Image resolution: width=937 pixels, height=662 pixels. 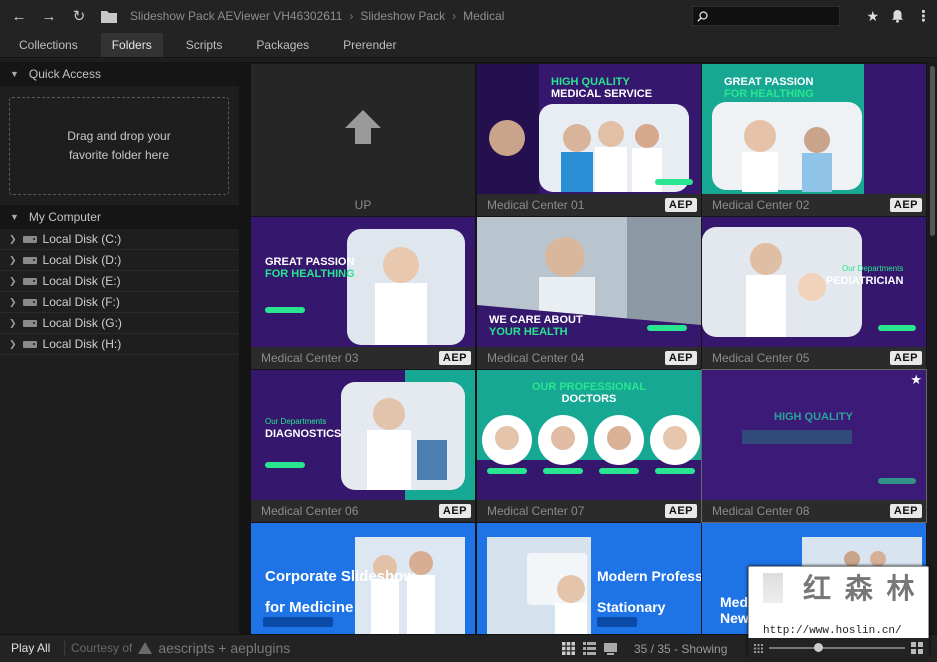 I want to click on thumbnail-label: Medical Center 08, so click(x=761, y=511).